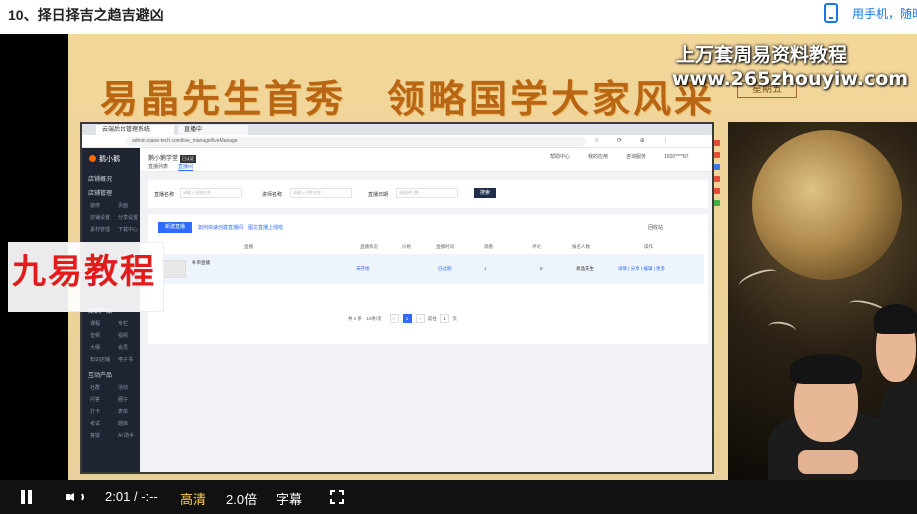 This screenshot has width=917, height=514. Describe the element at coordinates (131, 496) in the screenshot. I see `time-display: 2:01 / -:--` at that location.